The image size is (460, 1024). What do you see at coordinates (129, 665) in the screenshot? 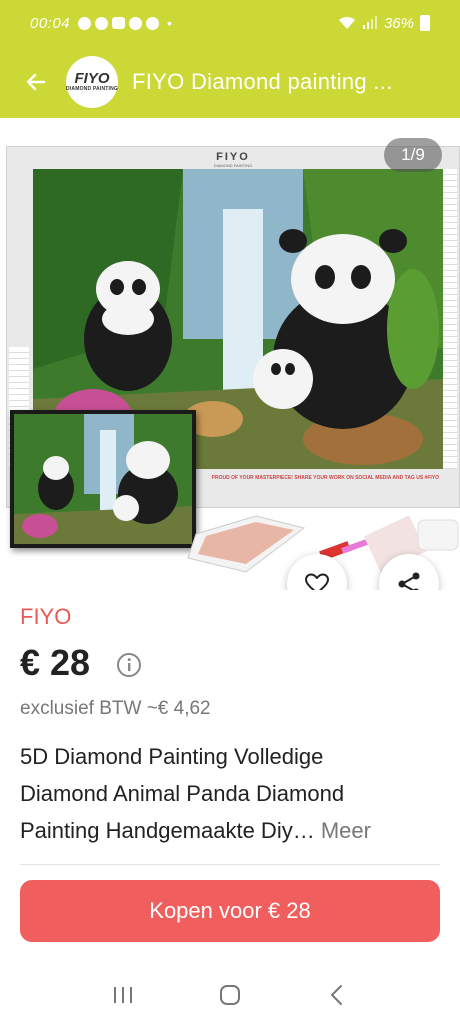
I see `info-icon` at bounding box center [129, 665].